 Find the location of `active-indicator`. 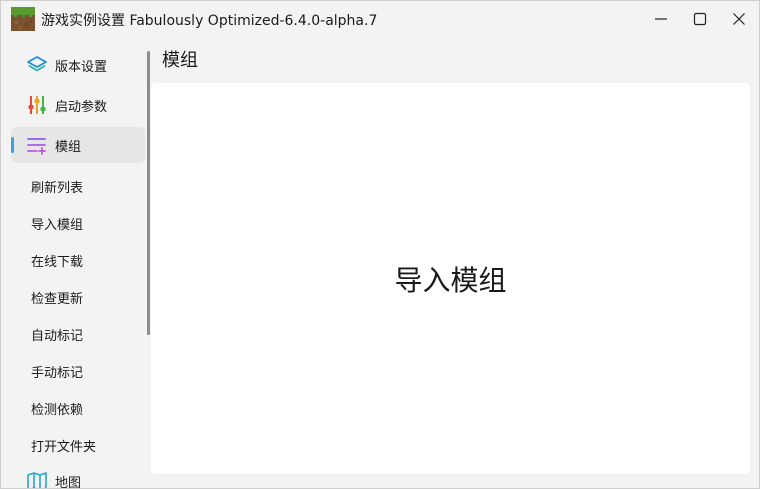

active-indicator is located at coordinates (12, 145).